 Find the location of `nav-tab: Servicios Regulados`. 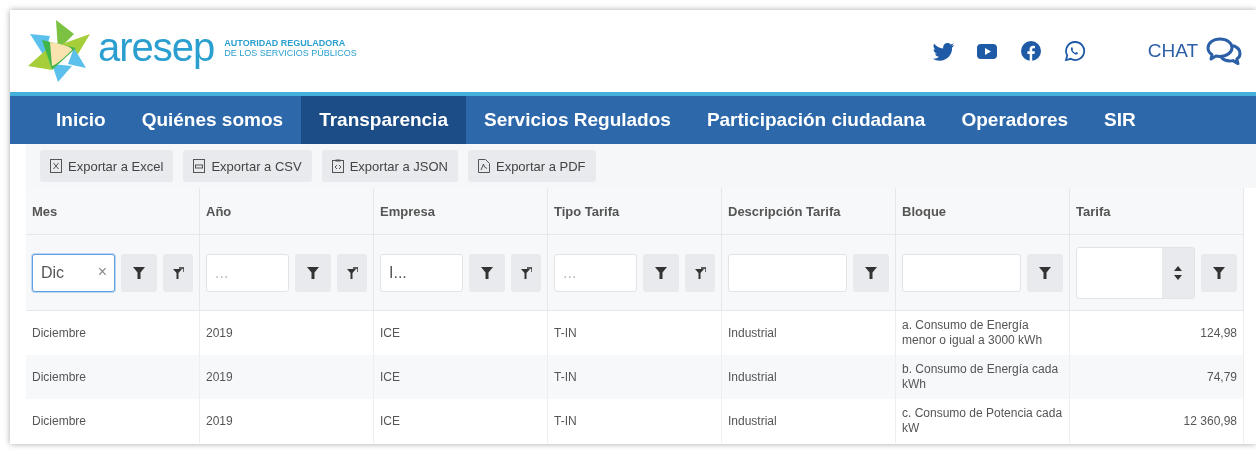

nav-tab: Servicios Regulados is located at coordinates (577, 120).